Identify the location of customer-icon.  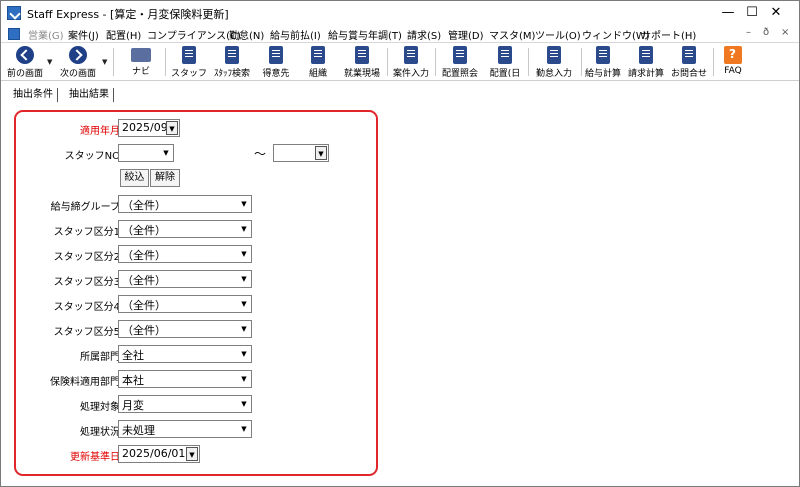
(276, 55).